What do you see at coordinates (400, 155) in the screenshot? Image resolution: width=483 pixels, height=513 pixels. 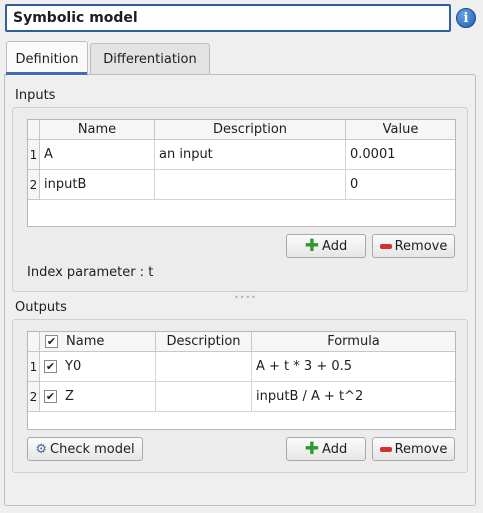 I see `input-value-cell: 0.0001` at bounding box center [400, 155].